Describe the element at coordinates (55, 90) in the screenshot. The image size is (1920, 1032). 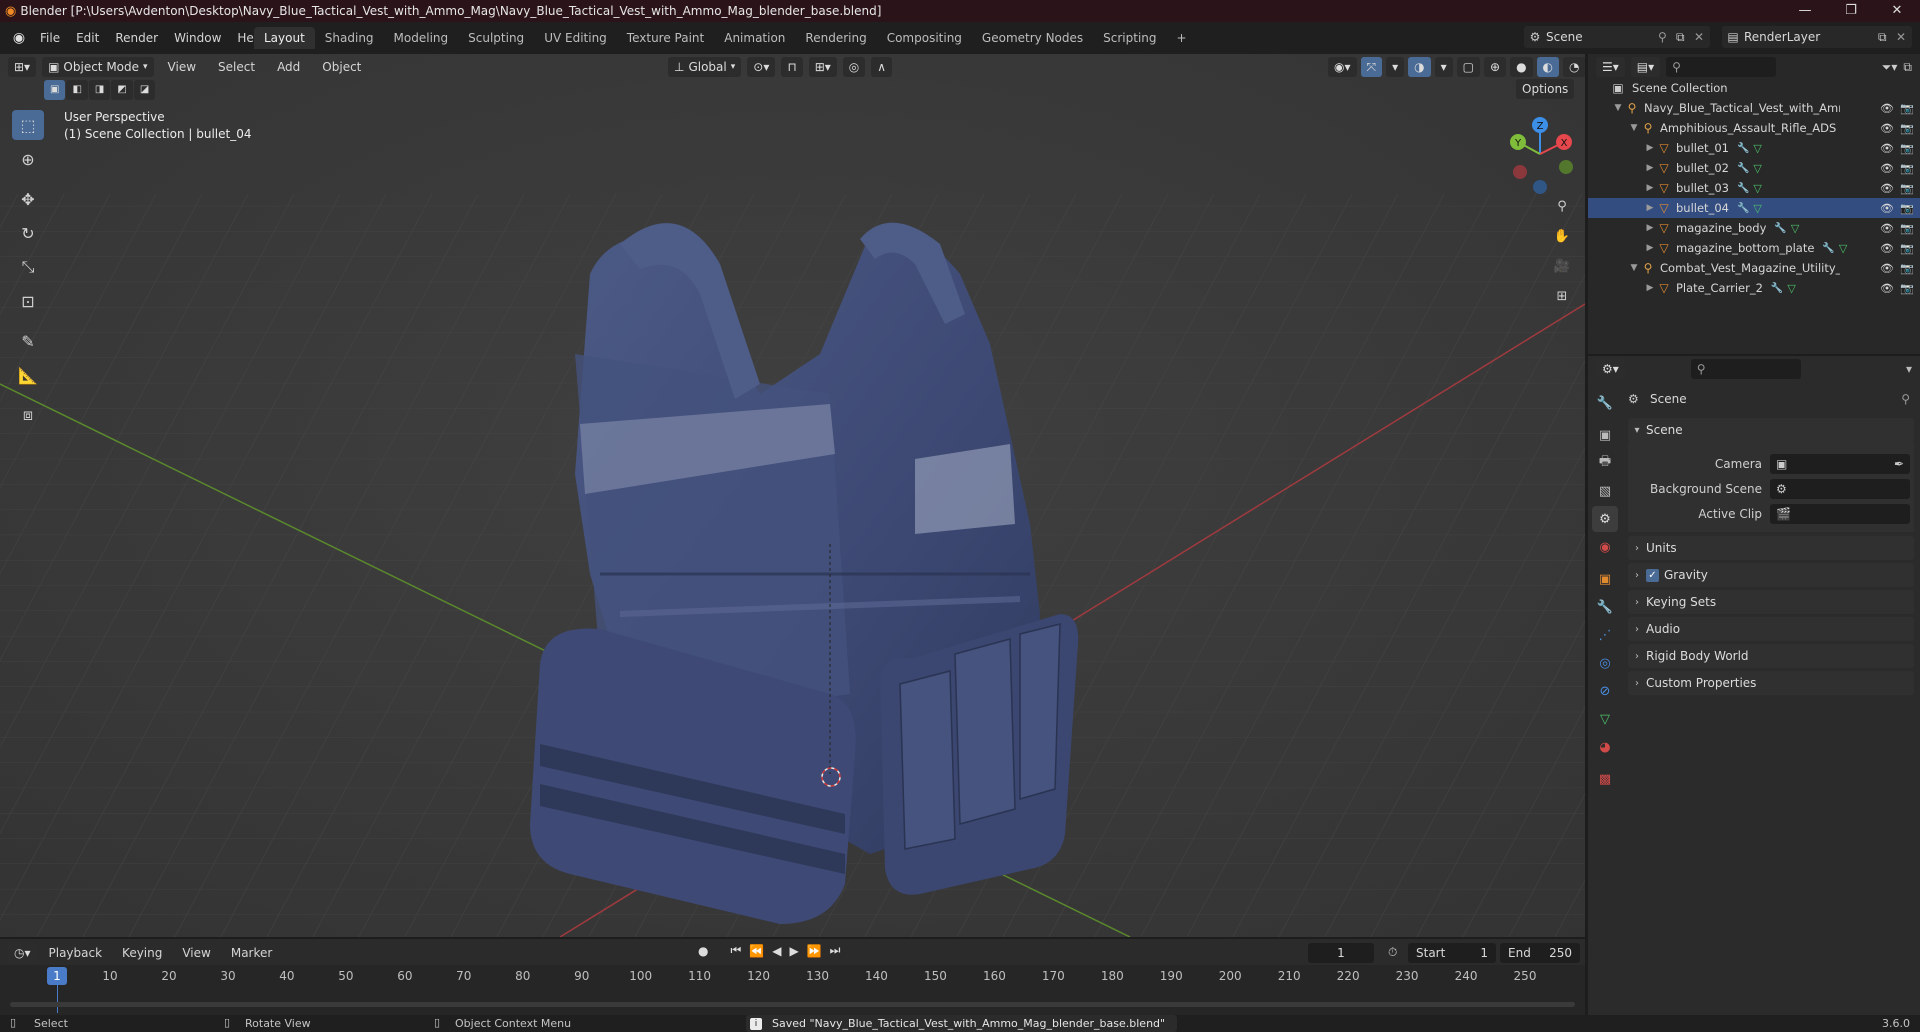
I see `select-new-icon: ▣` at that location.